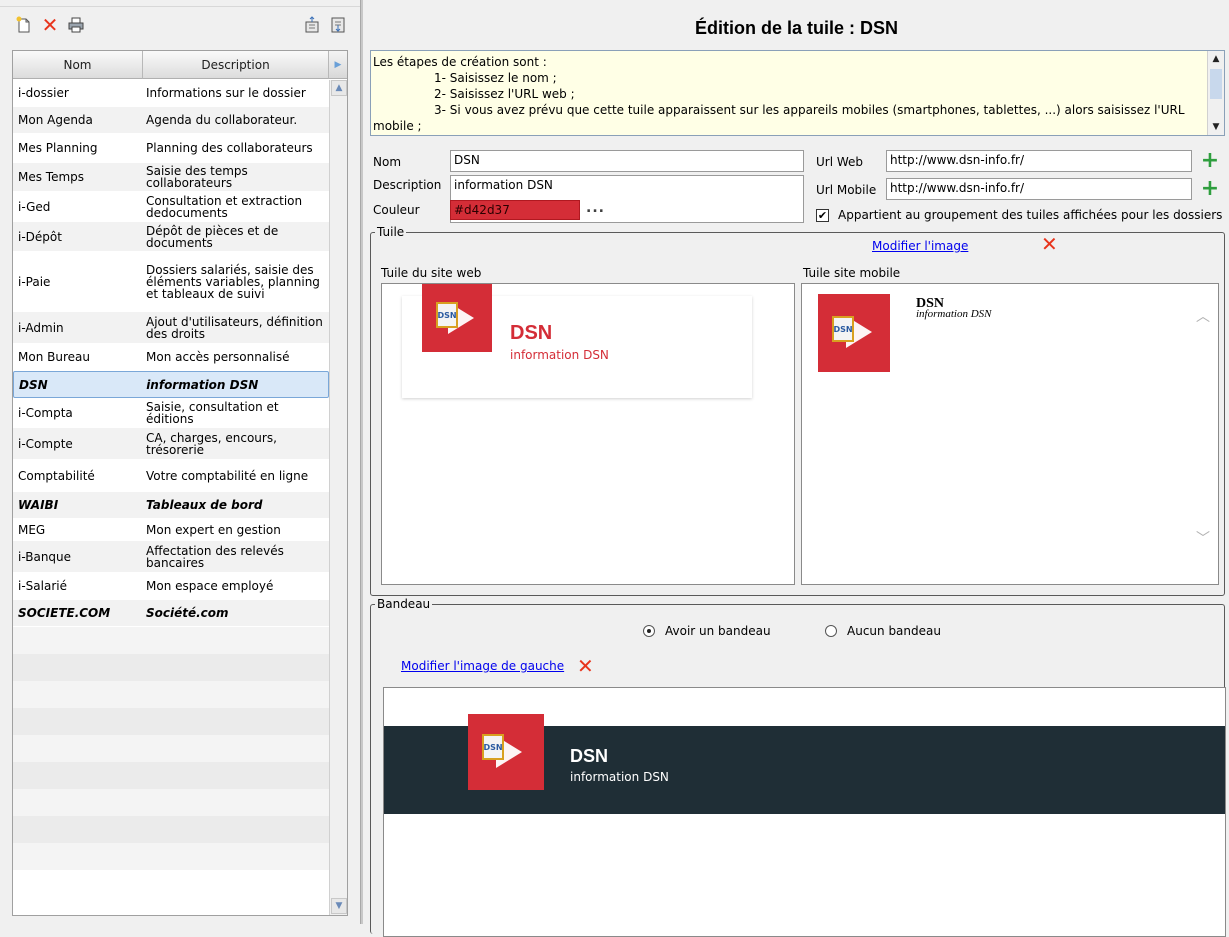 The image size is (1229, 937). I want to click on cell-description: Société.com, so click(187, 613).